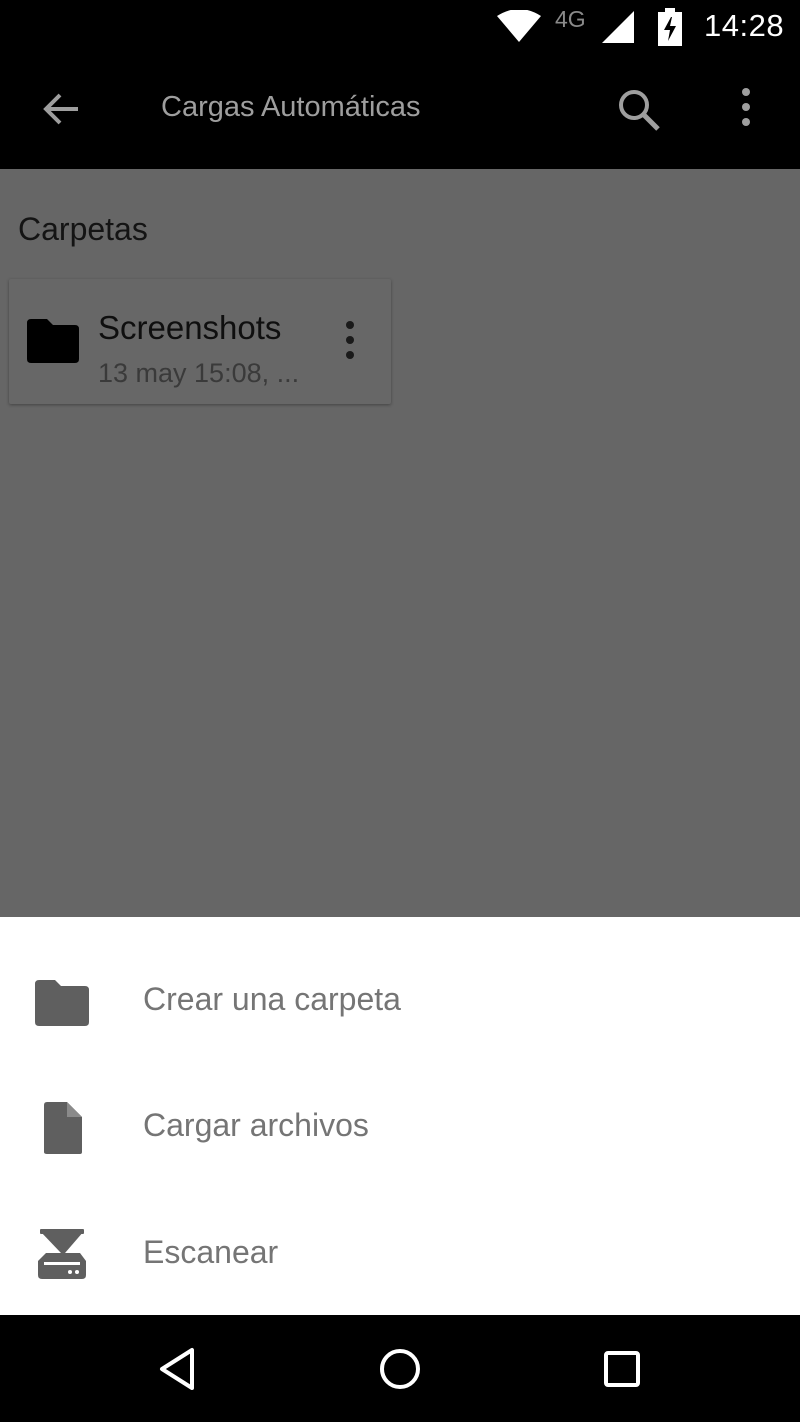 This screenshot has width=800, height=1422. Describe the element at coordinates (744, 25) in the screenshot. I see `clock: 14:28` at that location.